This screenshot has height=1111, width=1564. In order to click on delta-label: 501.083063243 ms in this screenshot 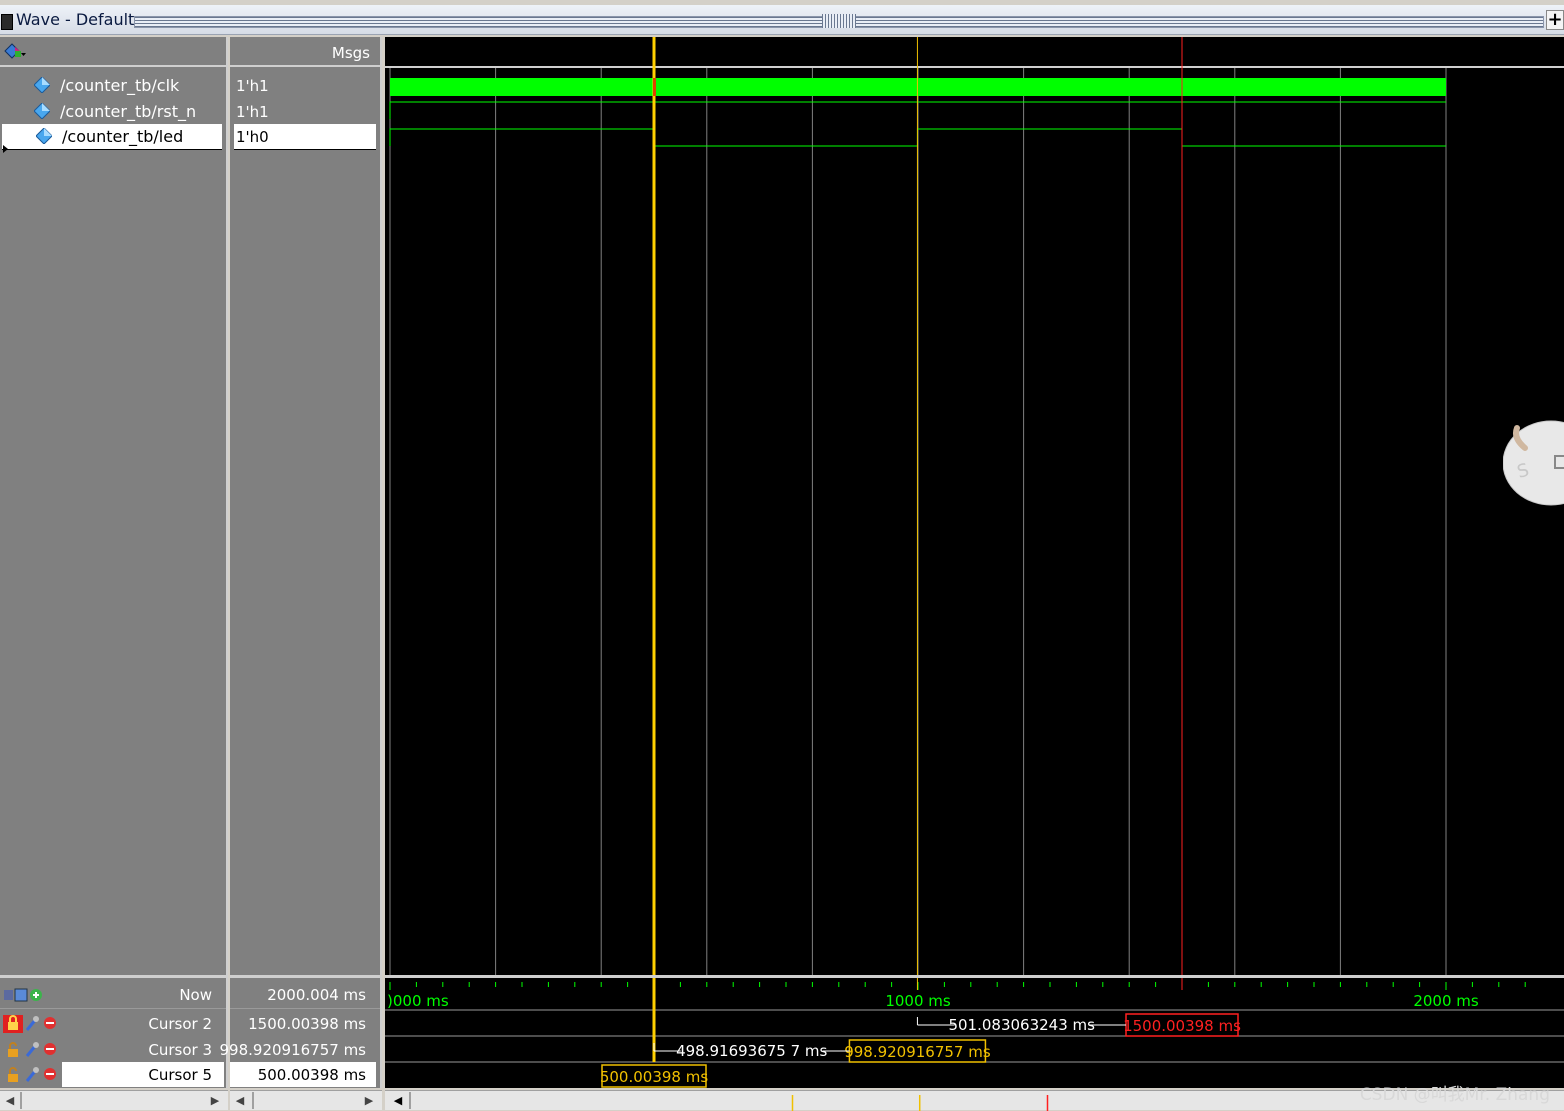, I will do `click(1021, 1025)`.